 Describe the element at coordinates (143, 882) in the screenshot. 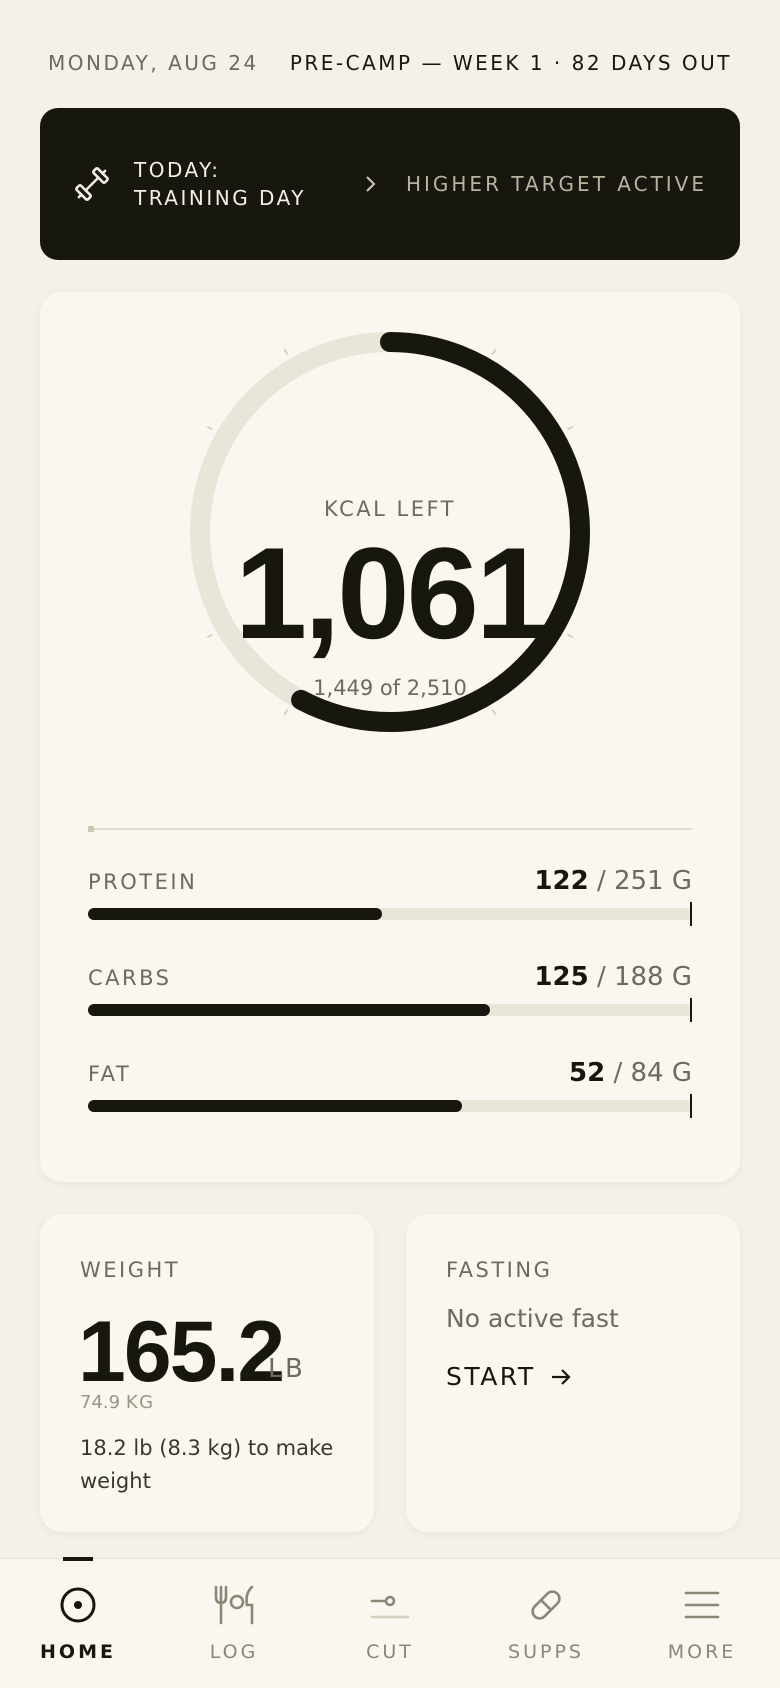

I see `macro-name: PROTEIN` at that location.